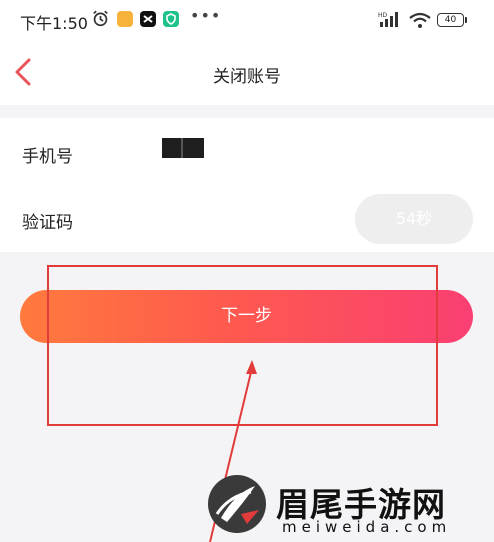  What do you see at coordinates (47, 157) in the screenshot?
I see `phone-label: 手机号` at bounding box center [47, 157].